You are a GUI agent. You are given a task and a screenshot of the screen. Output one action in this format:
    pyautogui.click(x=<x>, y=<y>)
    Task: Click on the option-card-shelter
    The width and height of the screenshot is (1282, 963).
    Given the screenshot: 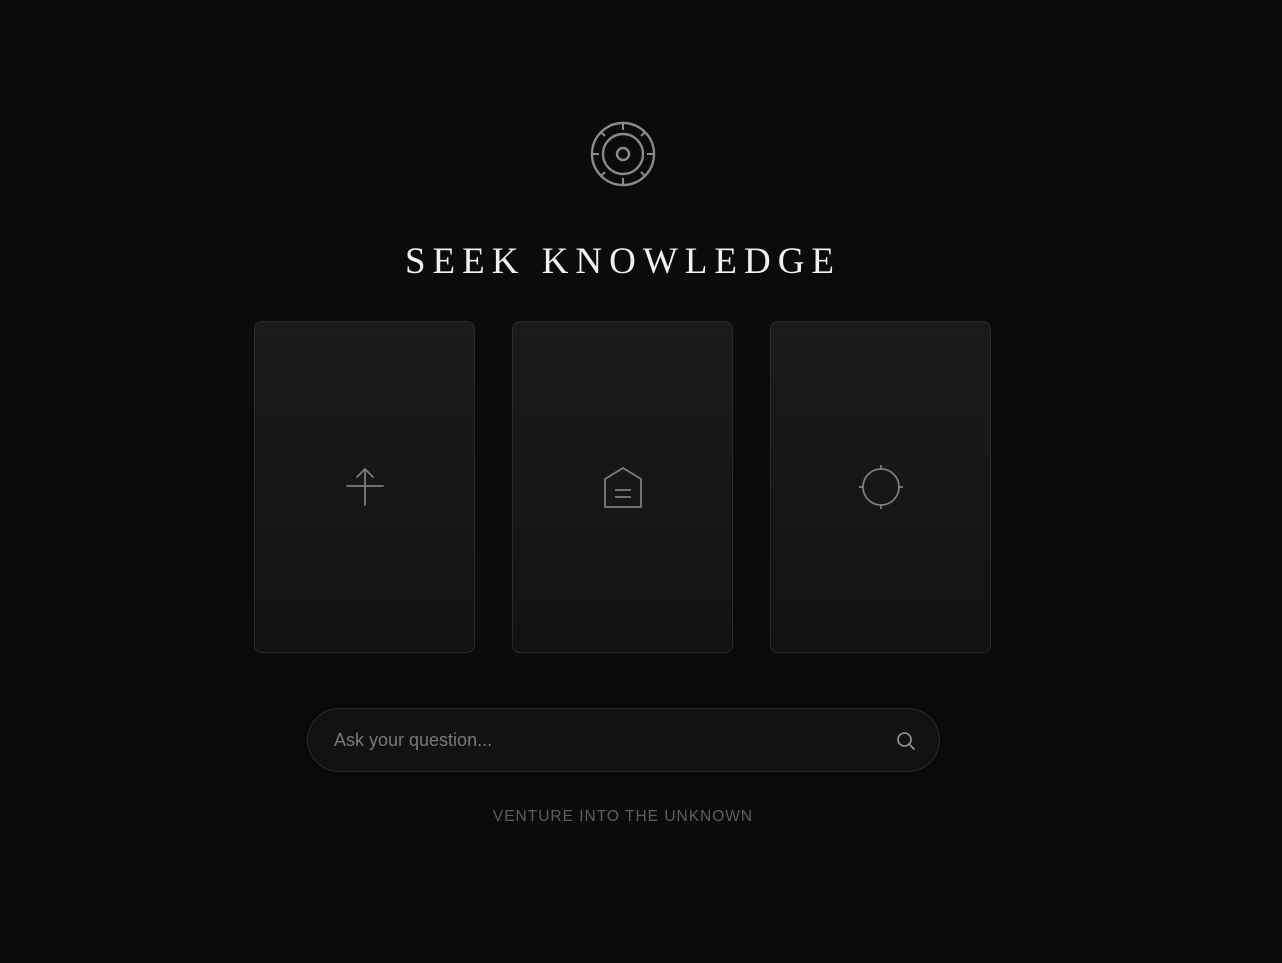 What is the action you would take?
    pyautogui.click(x=622, y=487)
    